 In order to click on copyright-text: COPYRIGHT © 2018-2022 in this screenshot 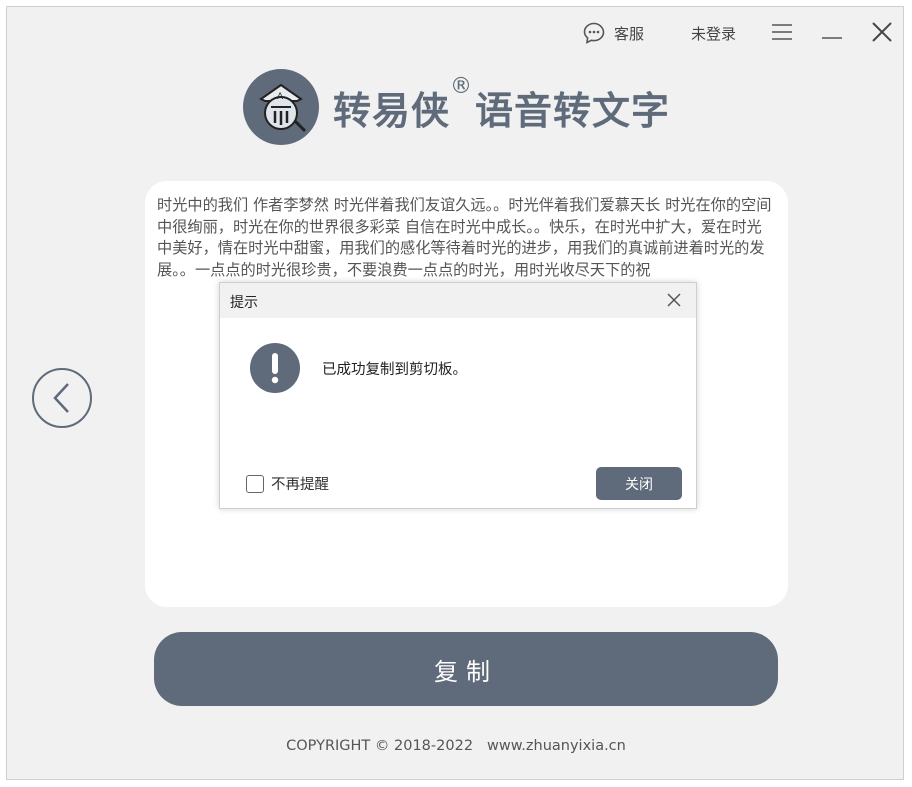, I will do `click(380, 746)`.